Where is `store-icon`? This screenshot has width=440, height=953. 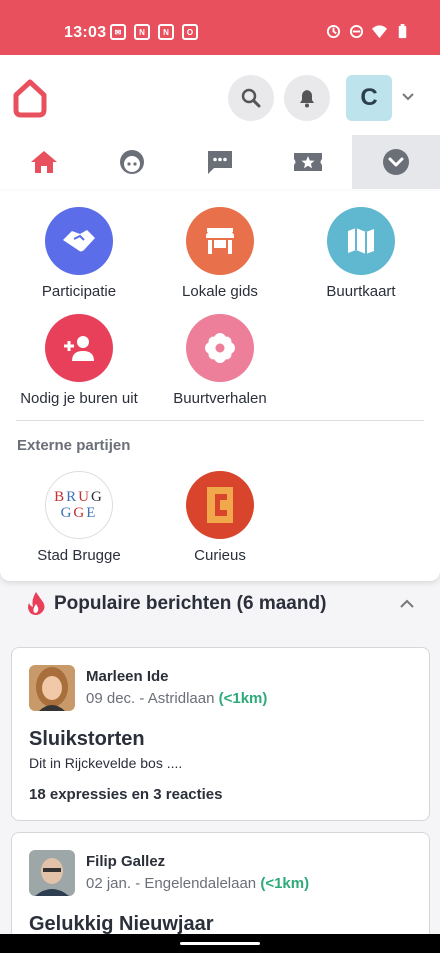 store-icon is located at coordinates (220, 241).